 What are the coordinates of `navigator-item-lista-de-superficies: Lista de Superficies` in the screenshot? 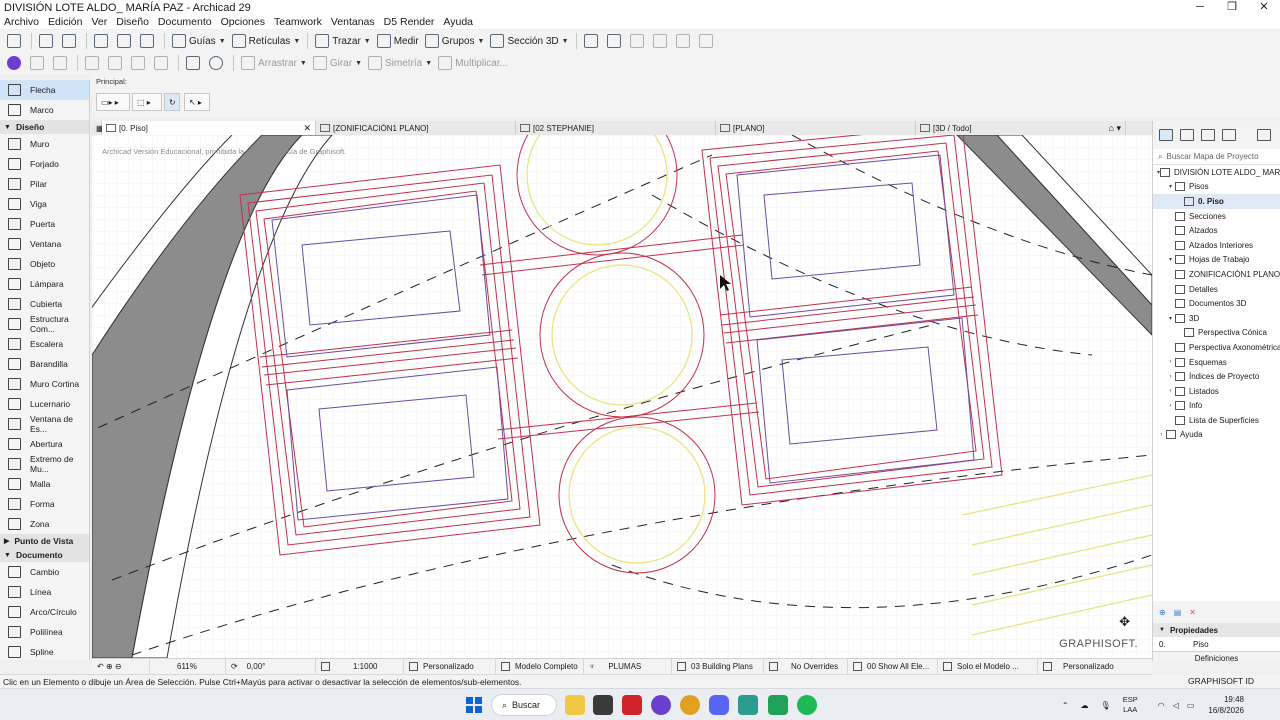 It's located at (1216, 420).